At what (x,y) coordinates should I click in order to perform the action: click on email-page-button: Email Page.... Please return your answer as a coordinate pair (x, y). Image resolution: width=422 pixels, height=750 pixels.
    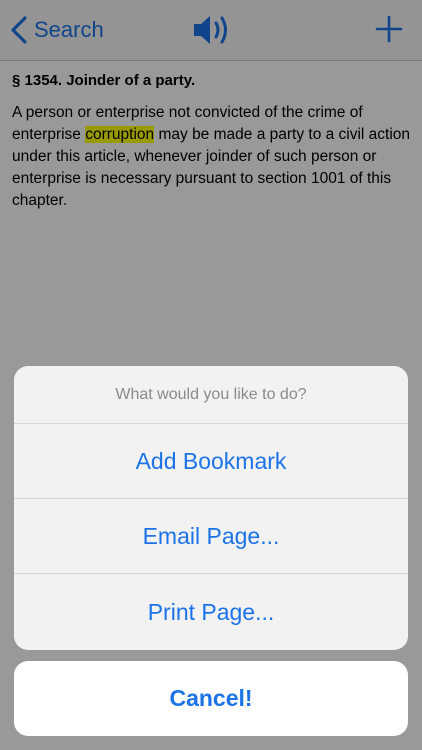
    Looking at the image, I should click on (211, 536).